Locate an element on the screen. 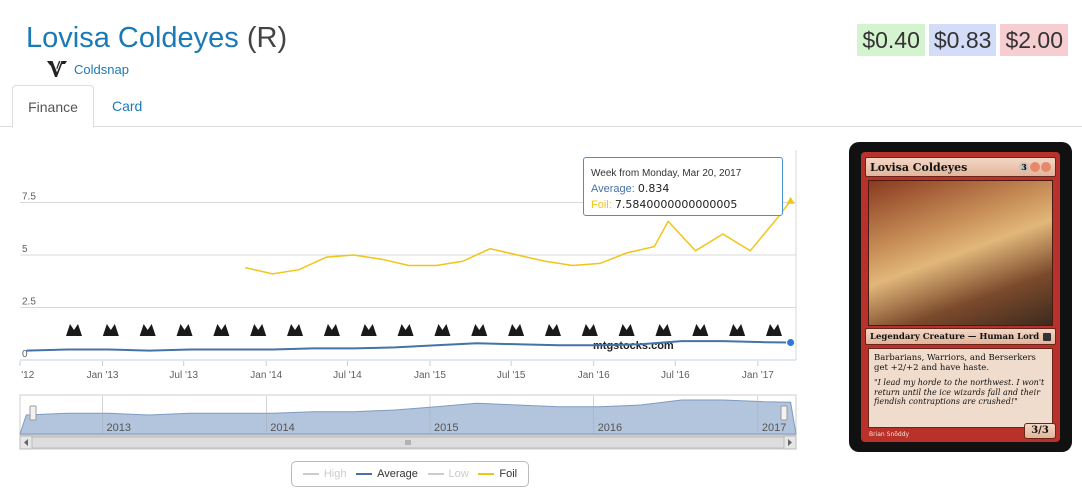  journey-into-nyx-icon is located at coordinates (405, 330).